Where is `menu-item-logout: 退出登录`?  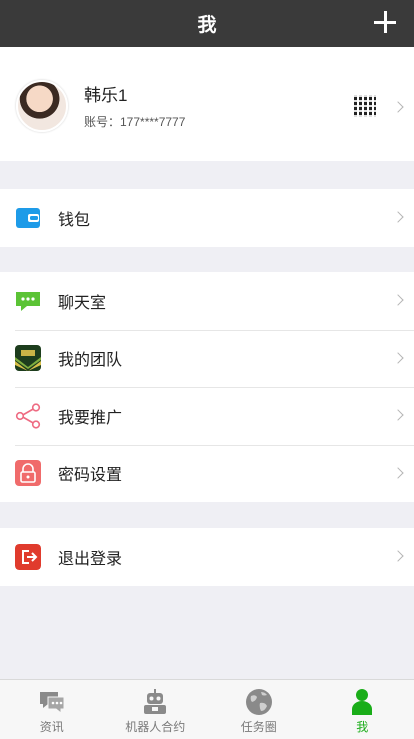 menu-item-logout: 退出登录 is located at coordinates (207, 557).